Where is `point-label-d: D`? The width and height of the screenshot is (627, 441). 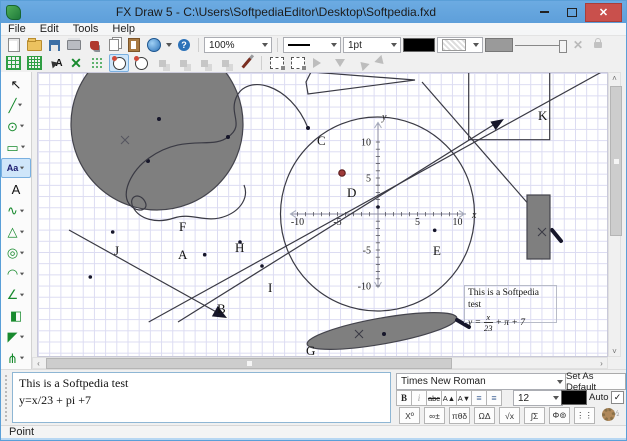
point-label-d: D is located at coordinates (351, 192).